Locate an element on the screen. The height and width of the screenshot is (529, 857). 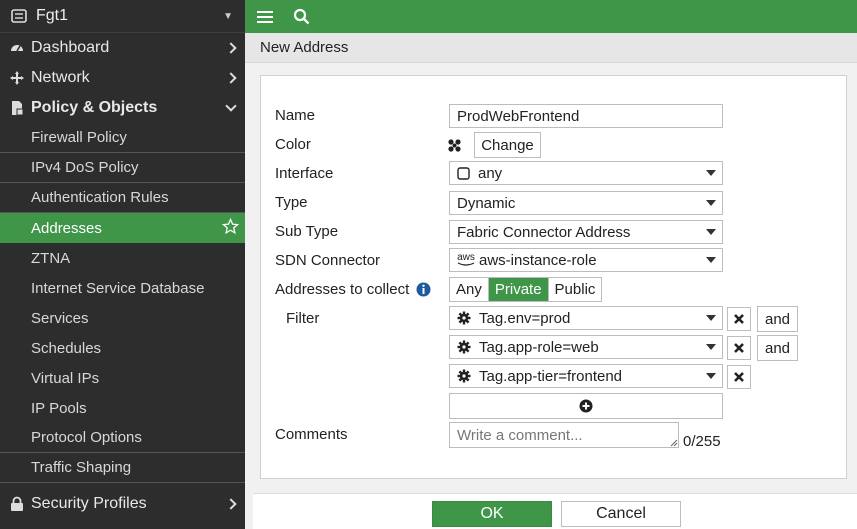
interface-select: any is located at coordinates (586, 173).